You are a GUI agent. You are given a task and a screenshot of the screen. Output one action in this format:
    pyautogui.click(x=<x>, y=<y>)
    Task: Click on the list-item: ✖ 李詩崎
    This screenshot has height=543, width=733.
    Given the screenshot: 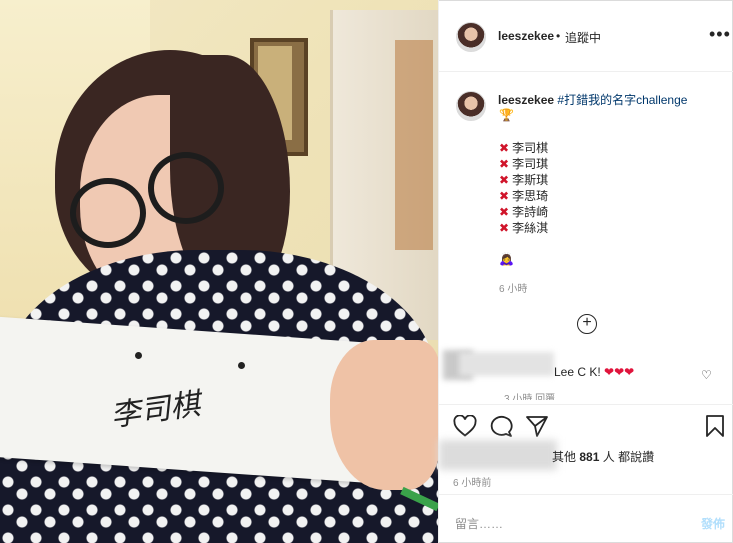 What is the action you would take?
    pyautogui.click(x=523, y=212)
    